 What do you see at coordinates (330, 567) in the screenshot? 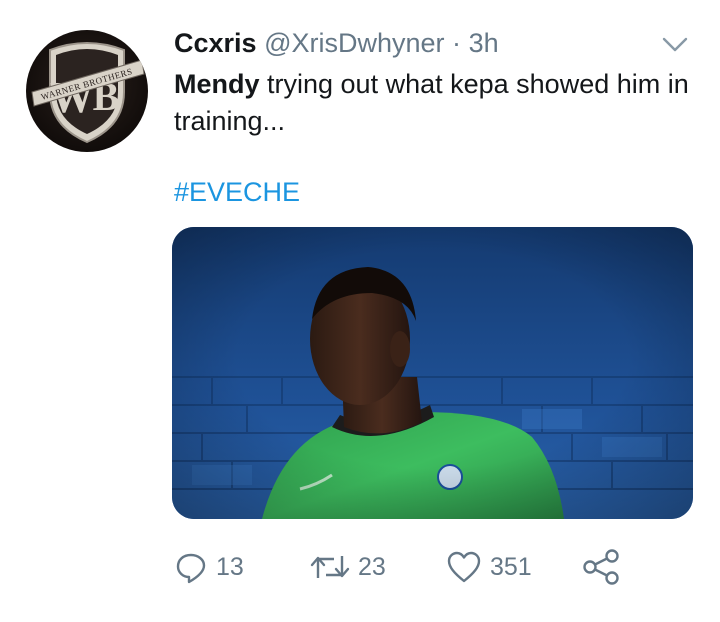
I see `retweet-icon` at bounding box center [330, 567].